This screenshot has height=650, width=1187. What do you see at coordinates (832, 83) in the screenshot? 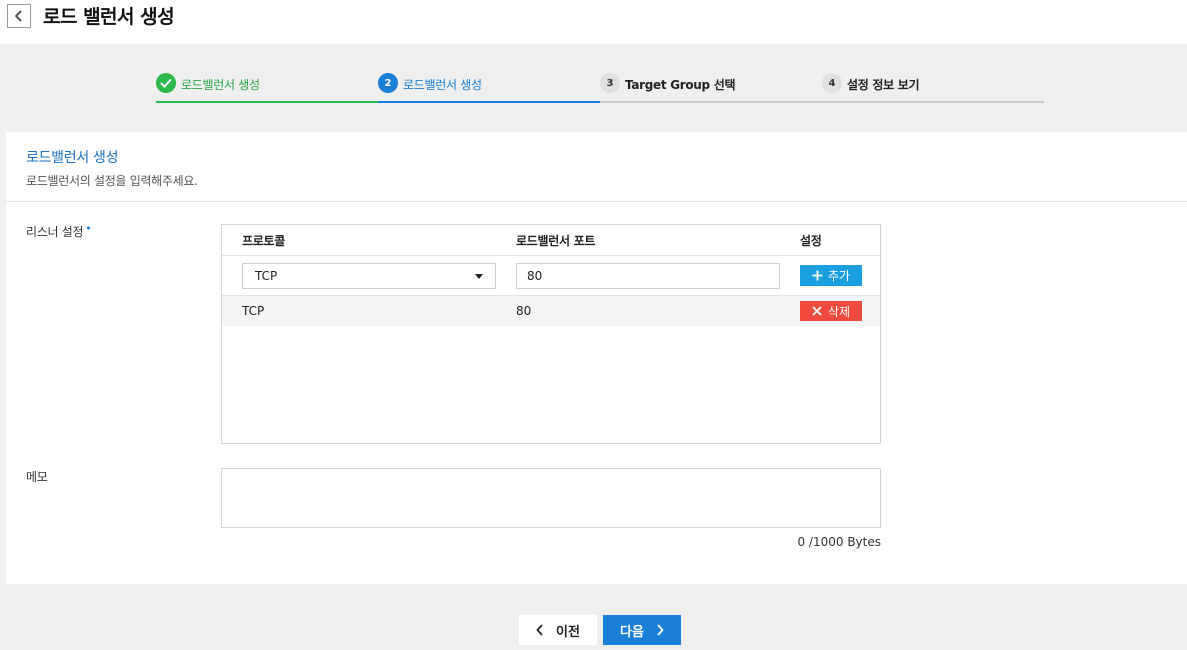
I see `step-4-number: 4` at bounding box center [832, 83].